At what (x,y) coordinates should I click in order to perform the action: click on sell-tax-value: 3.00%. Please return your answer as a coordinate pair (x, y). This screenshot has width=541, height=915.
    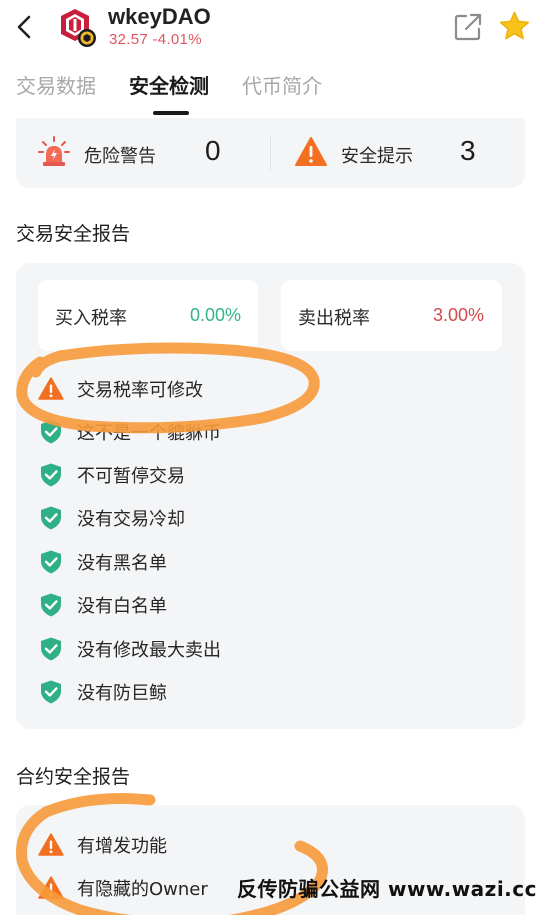
    Looking at the image, I should click on (459, 315).